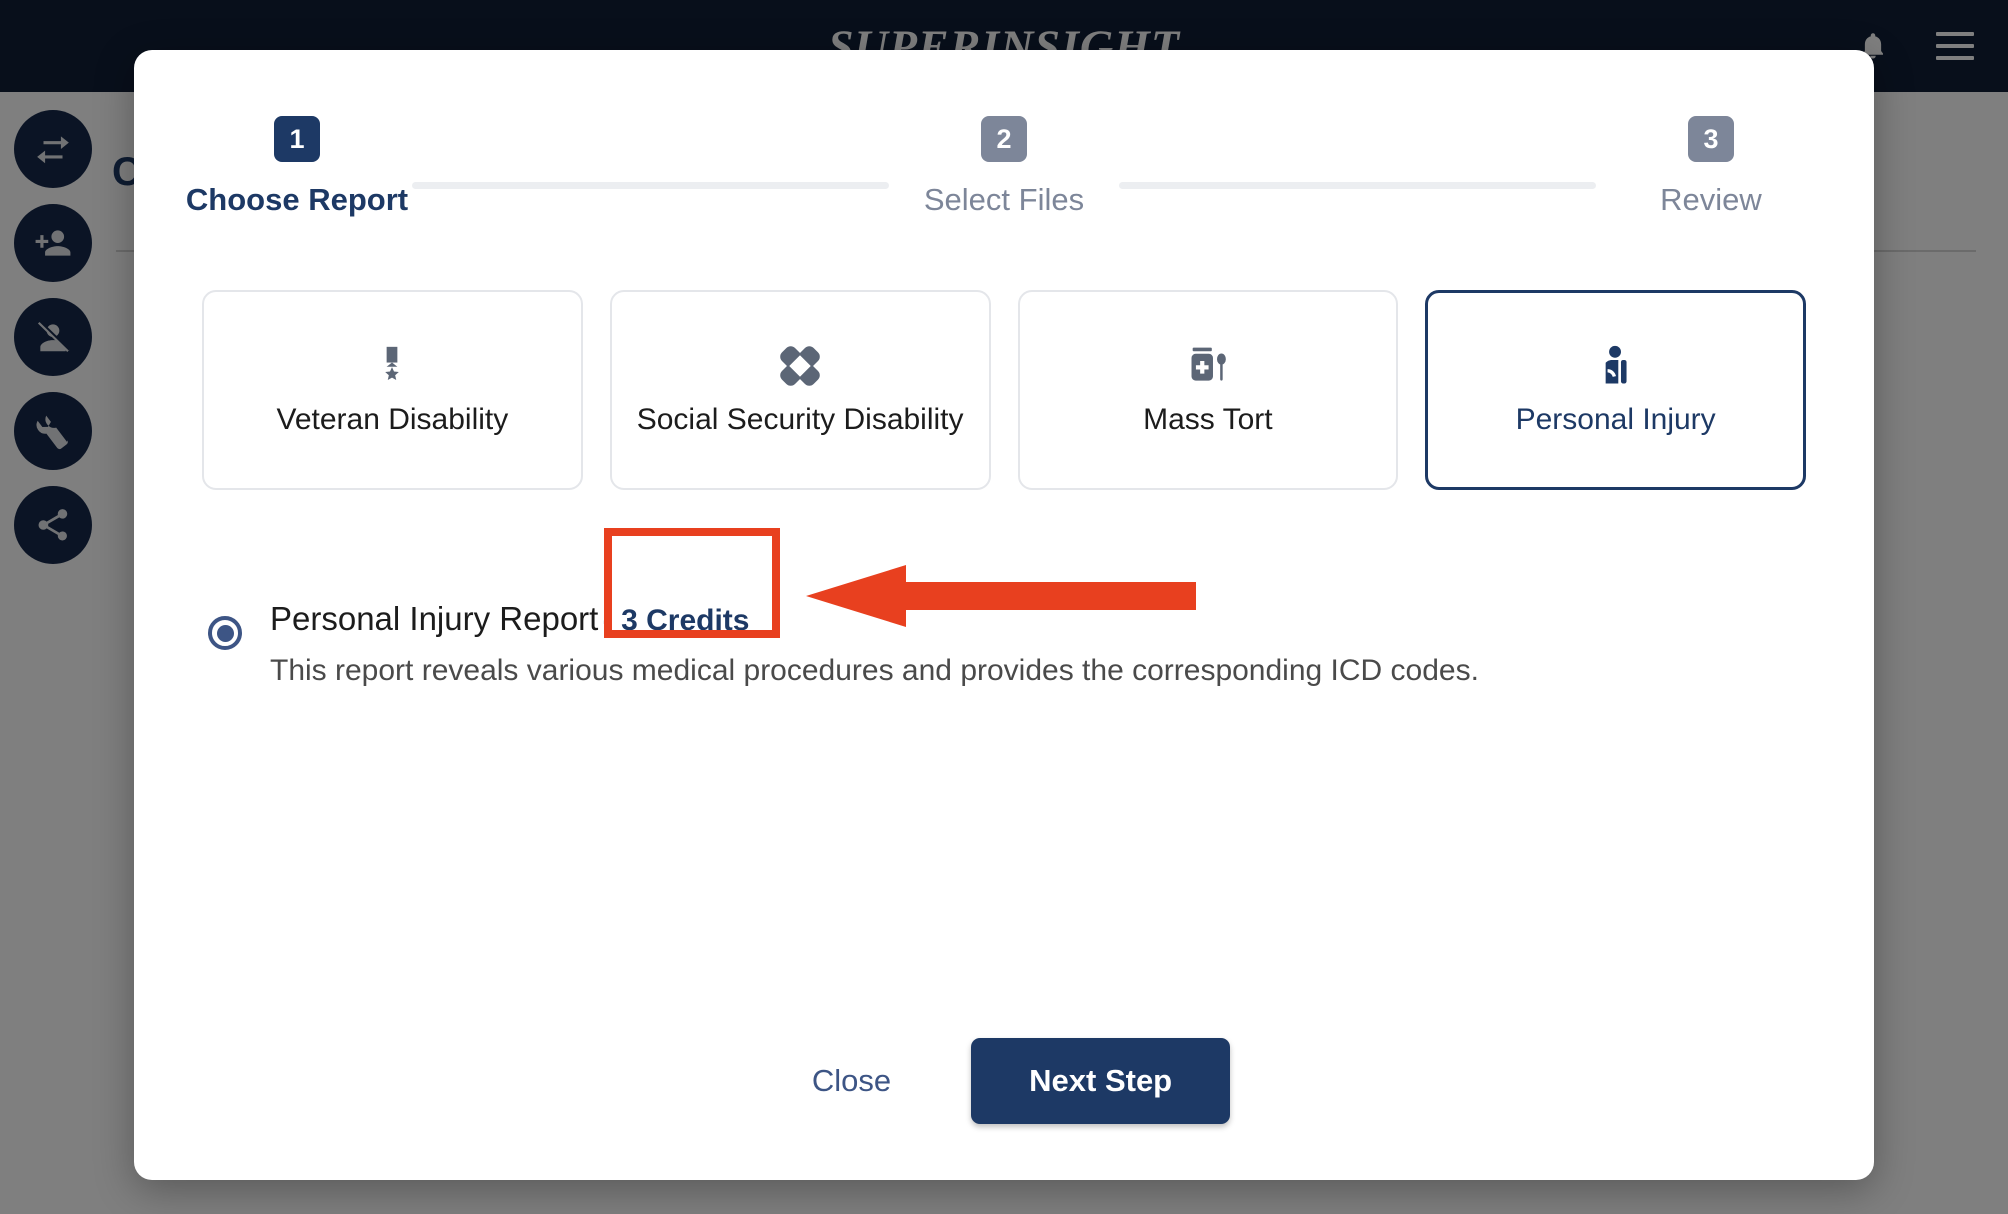 This screenshot has height=1214, width=2008. What do you see at coordinates (1208, 364) in the screenshot?
I see `medicine-jar-spoon-icon` at bounding box center [1208, 364].